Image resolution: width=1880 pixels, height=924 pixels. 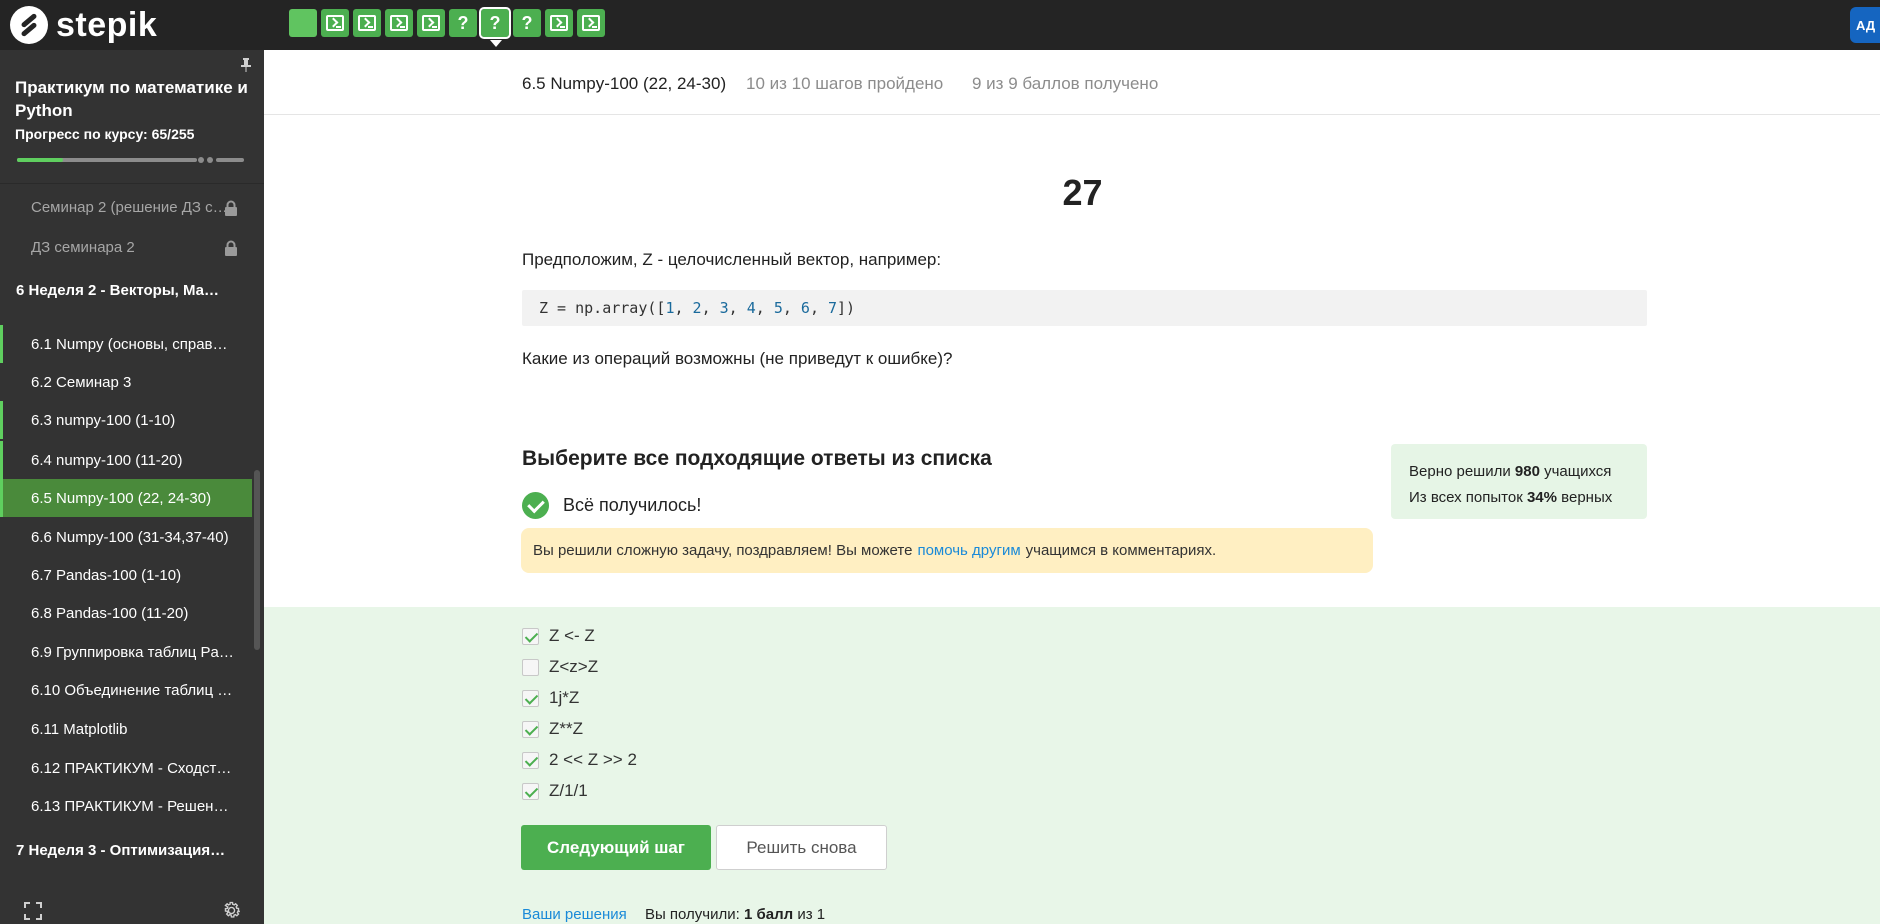 I want to click on sidebar-lesson: 6.3 numpy-100 (1-10), so click(x=126, y=420).